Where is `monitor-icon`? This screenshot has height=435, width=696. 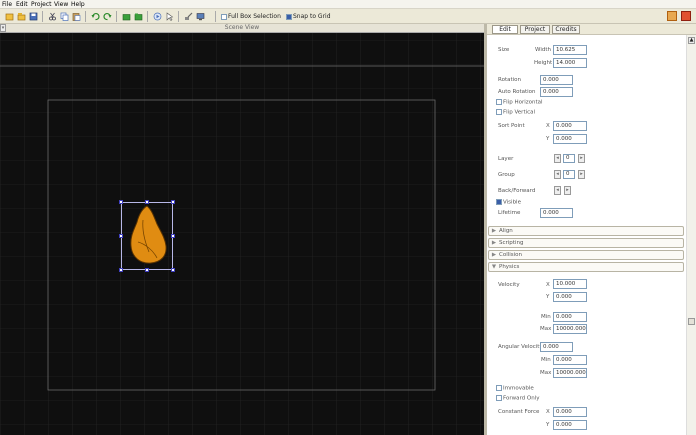
monitor-icon is located at coordinates (200, 16).